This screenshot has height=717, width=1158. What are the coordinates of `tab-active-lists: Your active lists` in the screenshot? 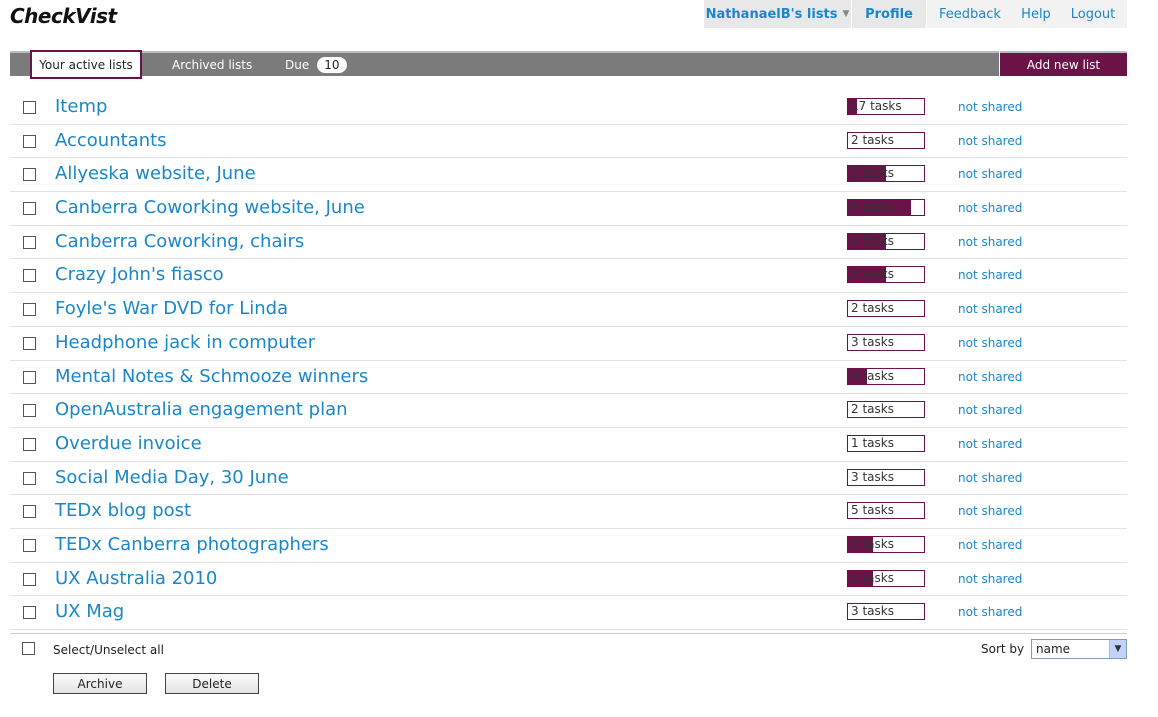 It's located at (86, 64).